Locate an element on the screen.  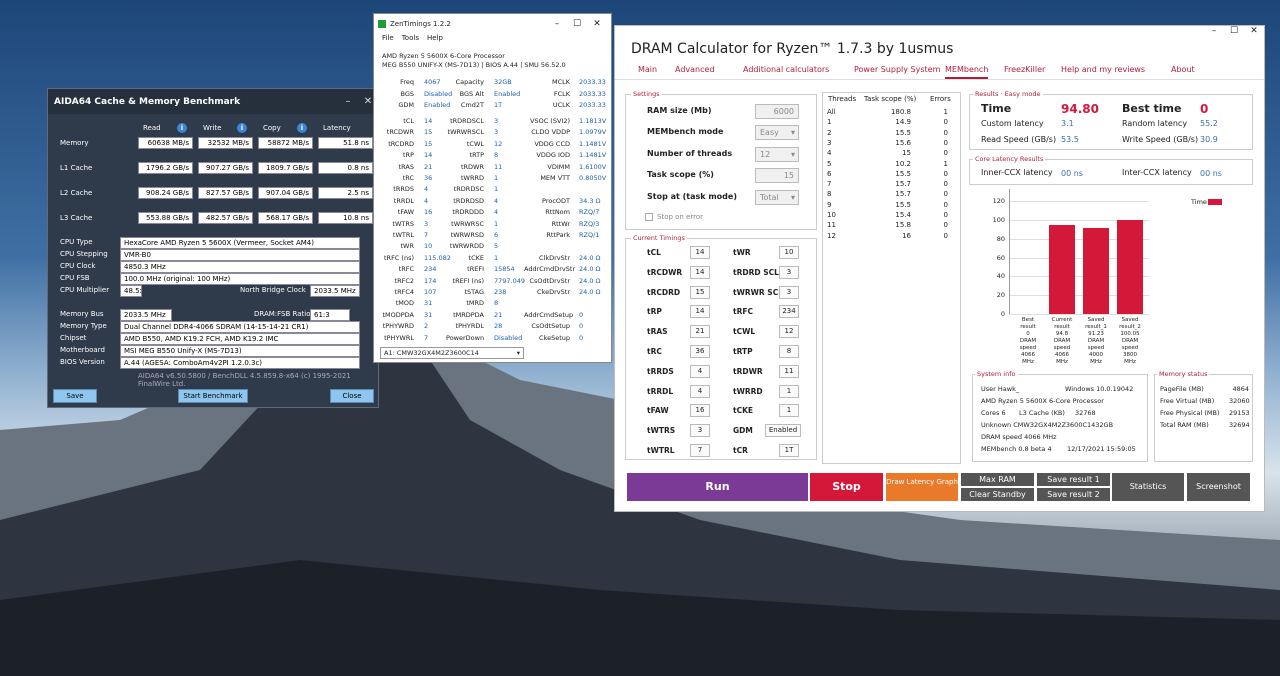
sys-cores: Cores 6 is located at coordinates (993, 413).